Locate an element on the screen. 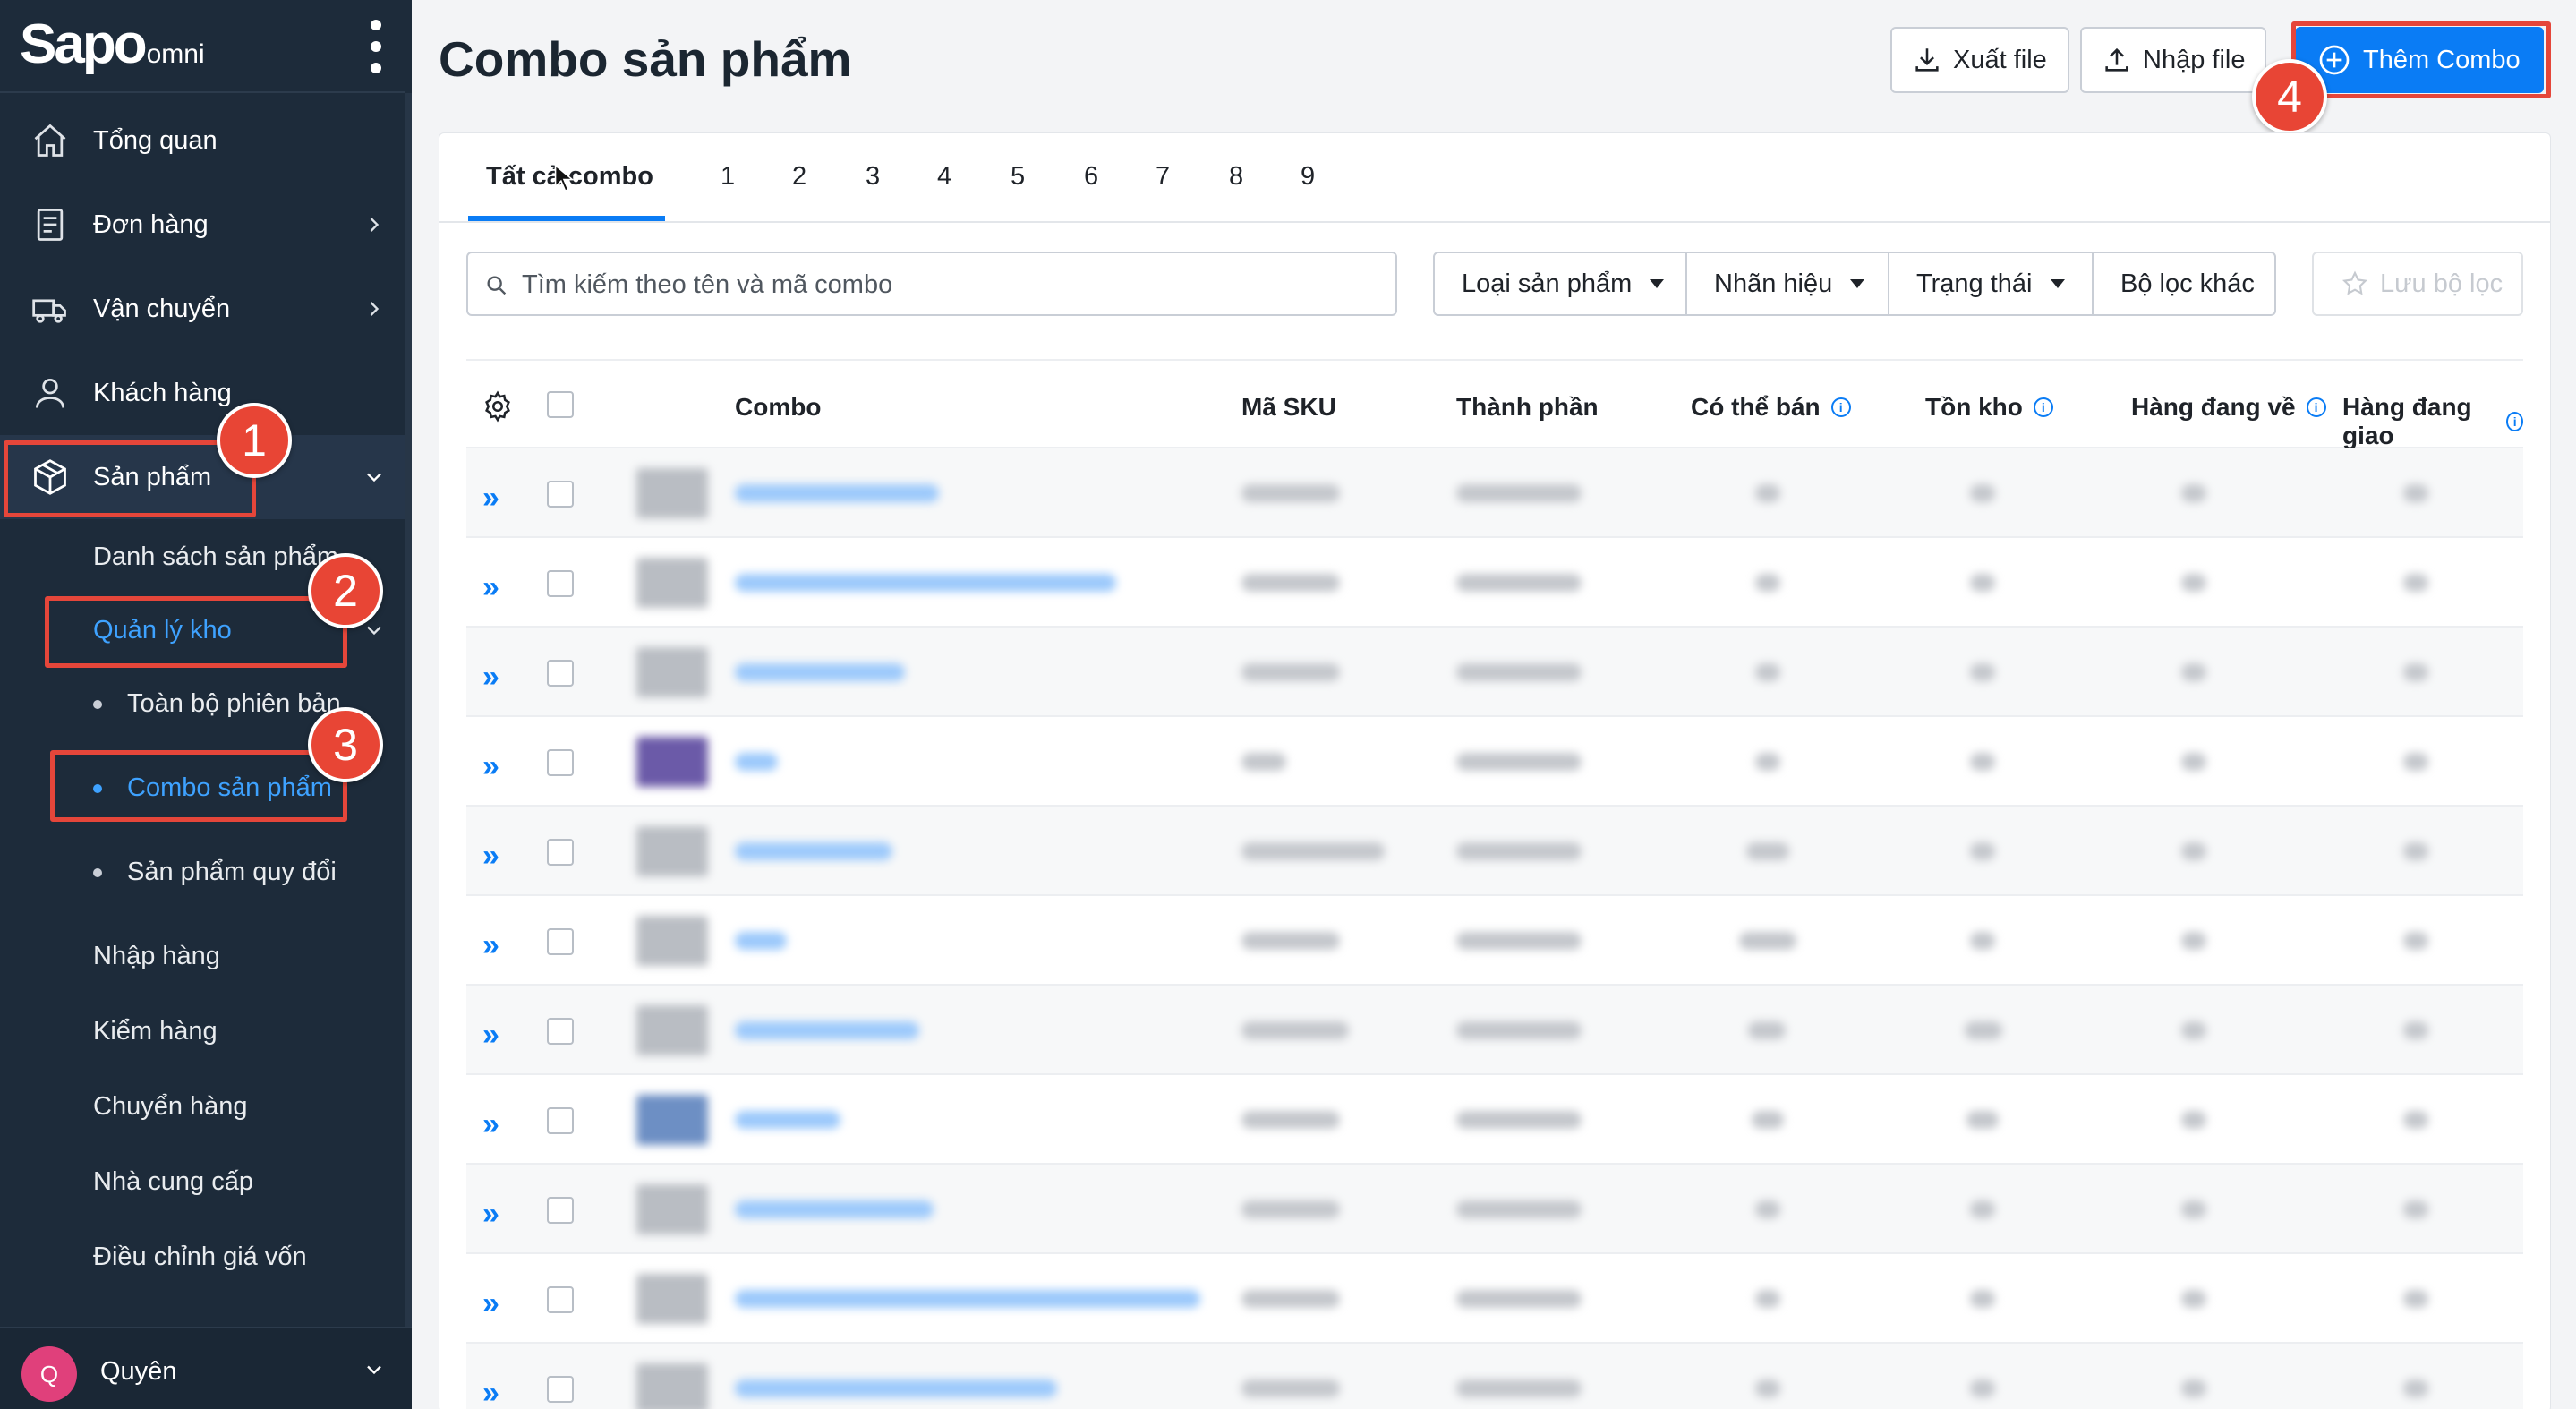 The height and width of the screenshot is (1409, 2576). other-filter-button: Bộ lọc khác is located at coordinates (2184, 284).